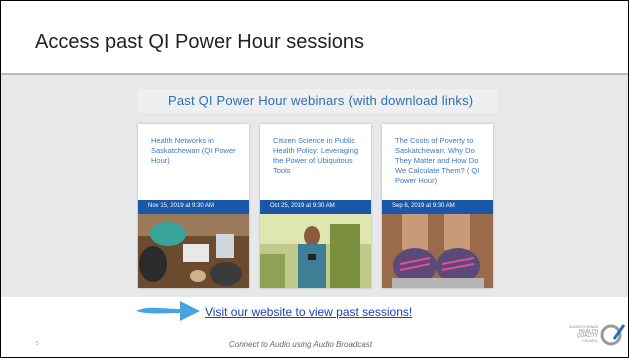 The width and height of the screenshot is (629, 358). Describe the element at coordinates (590, 340) in the screenshot. I see `logo-line: COUNCIL` at that location.